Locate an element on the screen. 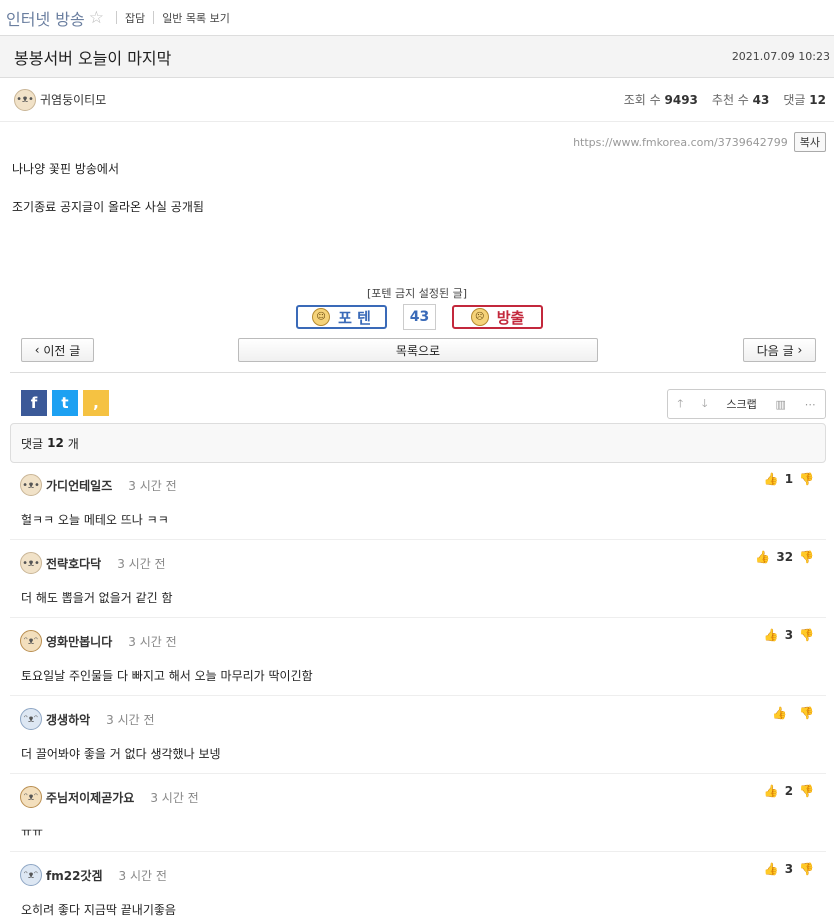 This screenshot has height=916, width=834. downvote-label: 방출 is located at coordinates (510, 317).